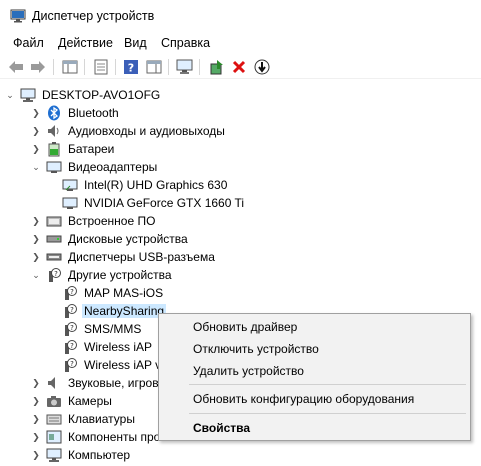 This screenshot has height=466, width=481. What do you see at coordinates (85, 43) in the screenshot?
I see `menu-action: Действие` at bounding box center [85, 43].